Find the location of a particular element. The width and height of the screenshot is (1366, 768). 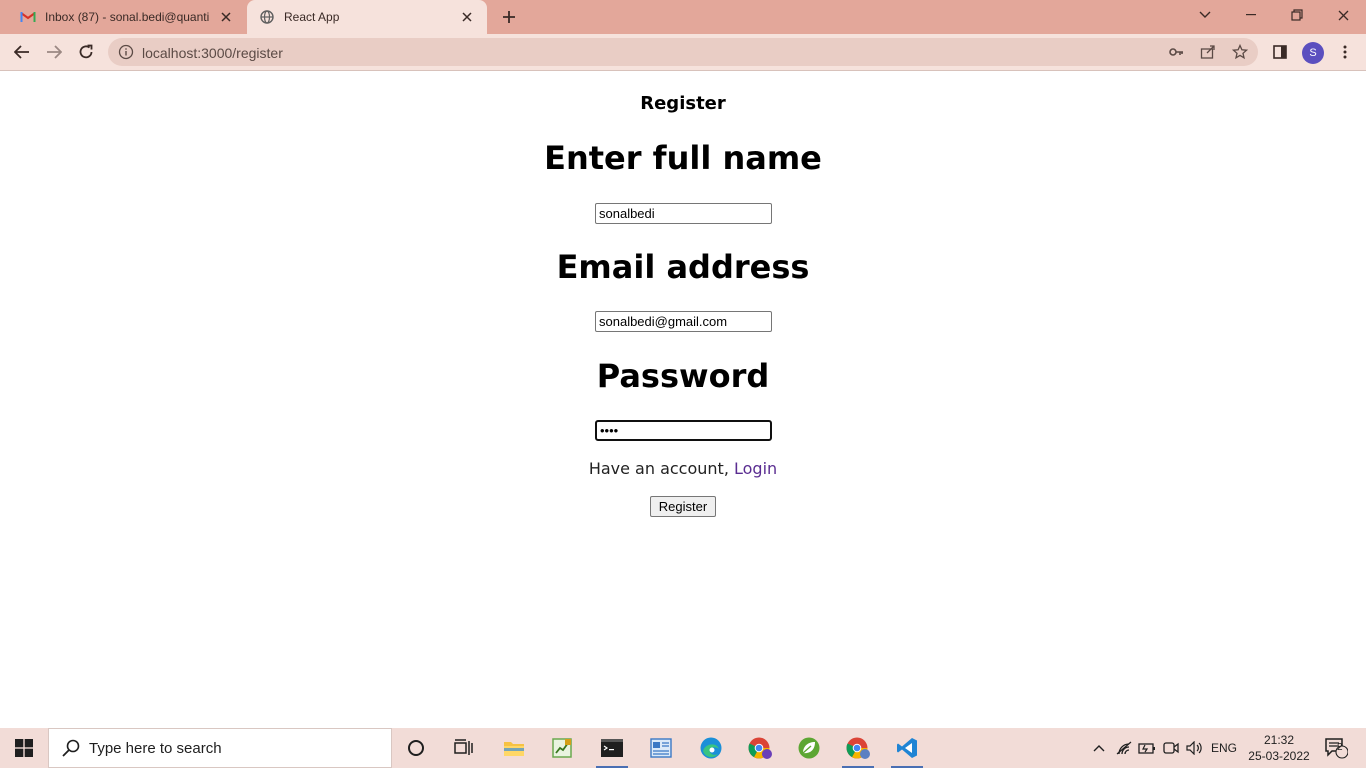

menu-button is located at coordinates (1345, 52).